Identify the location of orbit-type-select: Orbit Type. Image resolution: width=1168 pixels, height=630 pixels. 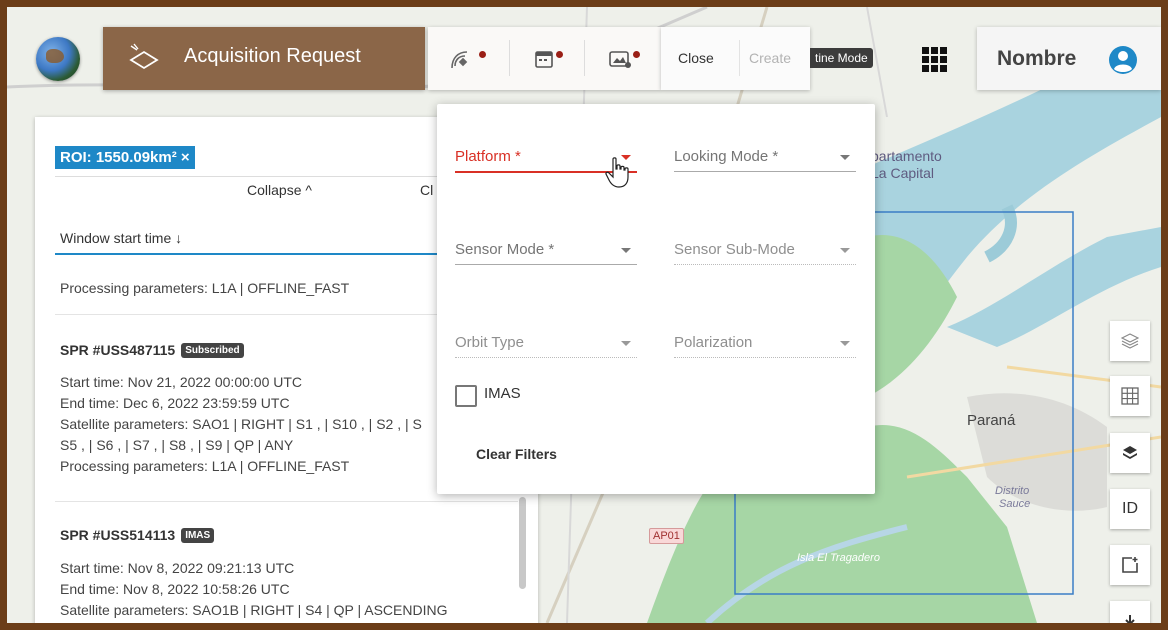
(546, 350).